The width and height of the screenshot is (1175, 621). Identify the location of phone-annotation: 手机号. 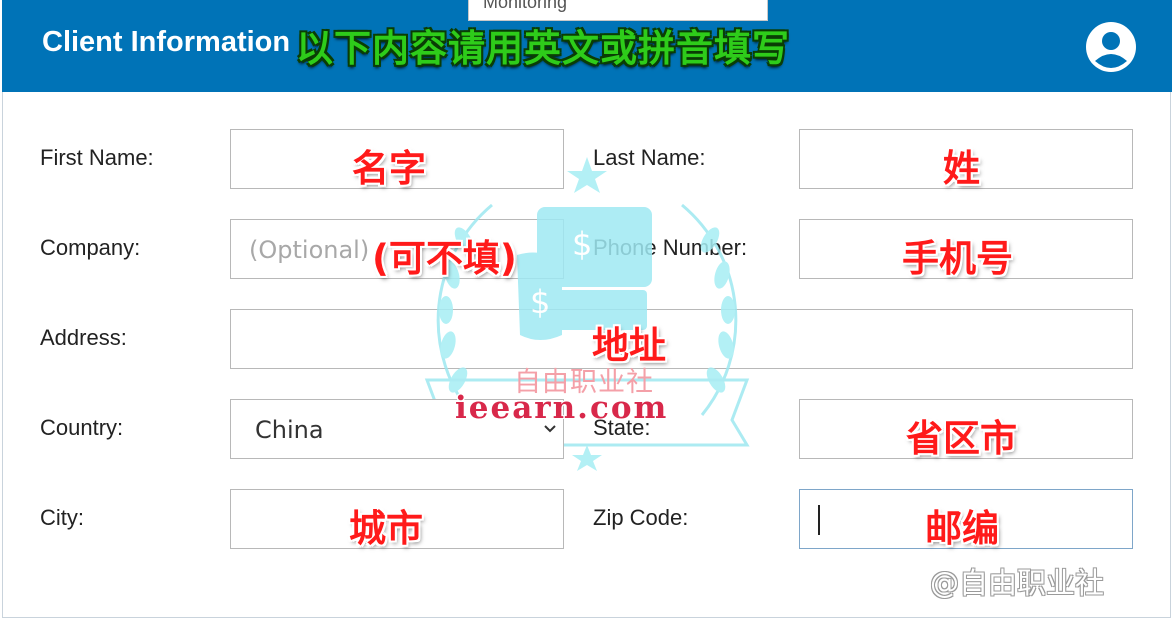
(957, 258).